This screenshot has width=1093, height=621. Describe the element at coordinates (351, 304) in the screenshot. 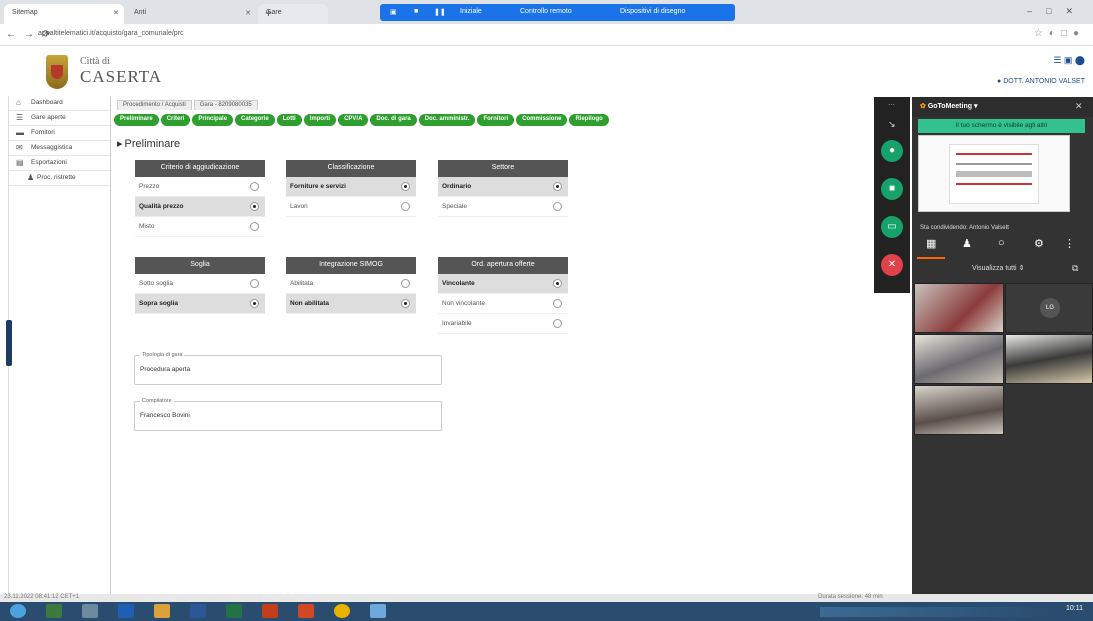

I see `option-non-abilitata: Non abilitata` at that location.